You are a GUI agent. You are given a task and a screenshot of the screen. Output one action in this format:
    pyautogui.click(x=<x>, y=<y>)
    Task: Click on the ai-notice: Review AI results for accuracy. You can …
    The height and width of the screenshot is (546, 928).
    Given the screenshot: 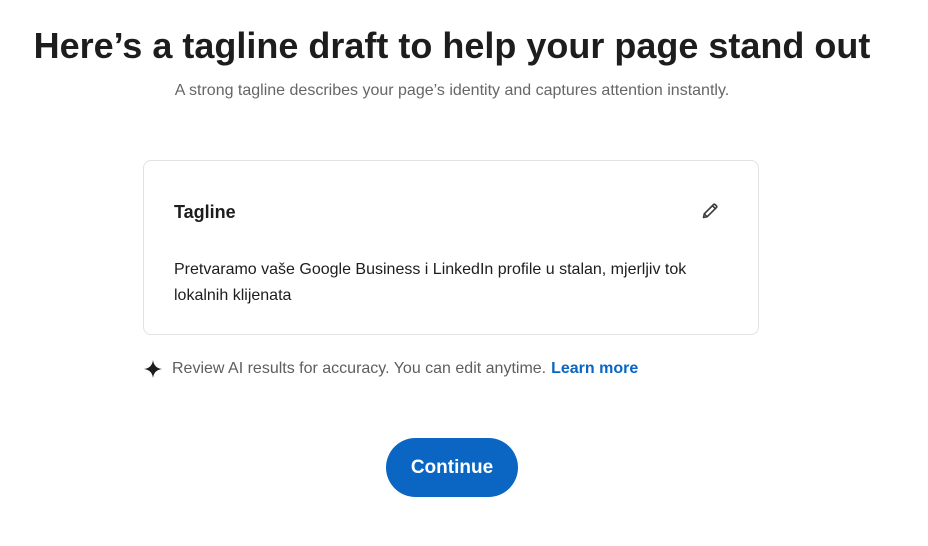 What is the action you would take?
    pyautogui.click(x=390, y=369)
    